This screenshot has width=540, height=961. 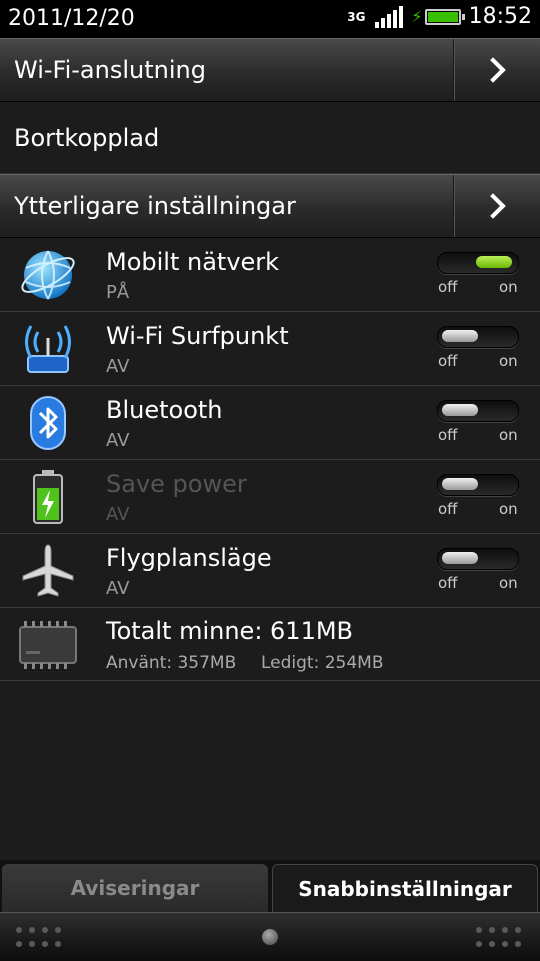 What do you see at coordinates (38, 937) in the screenshot?
I see `grip-dots-left-icon` at bounding box center [38, 937].